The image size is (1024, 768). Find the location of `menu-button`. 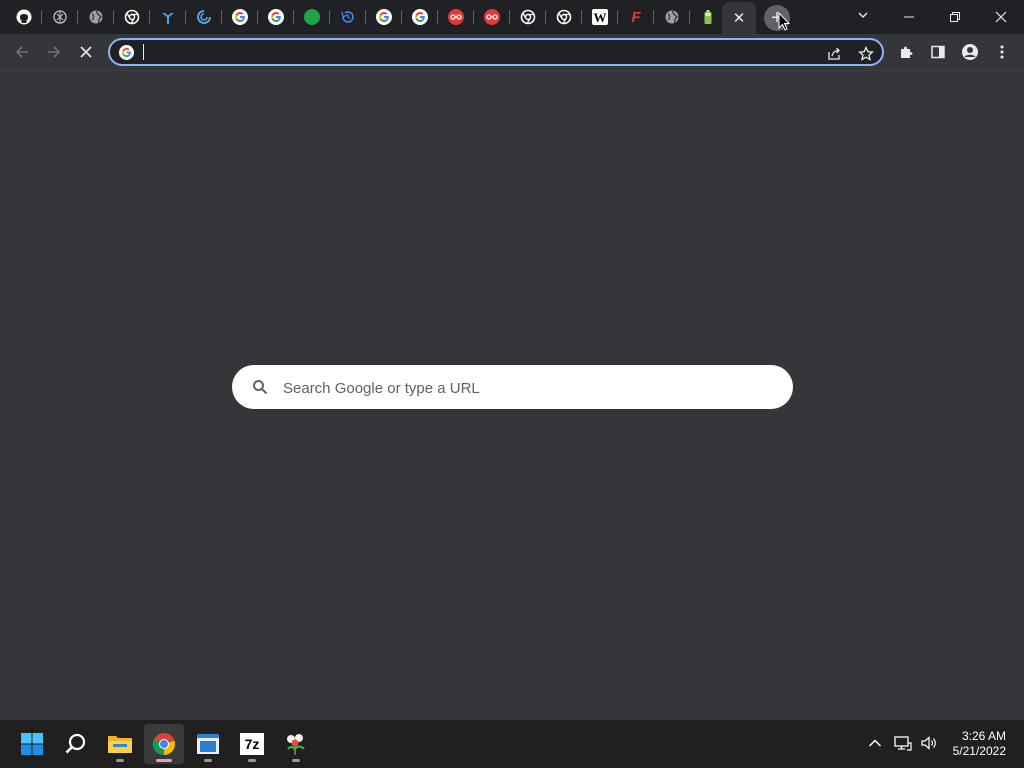

menu-button is located at coordinates (1002, 52).